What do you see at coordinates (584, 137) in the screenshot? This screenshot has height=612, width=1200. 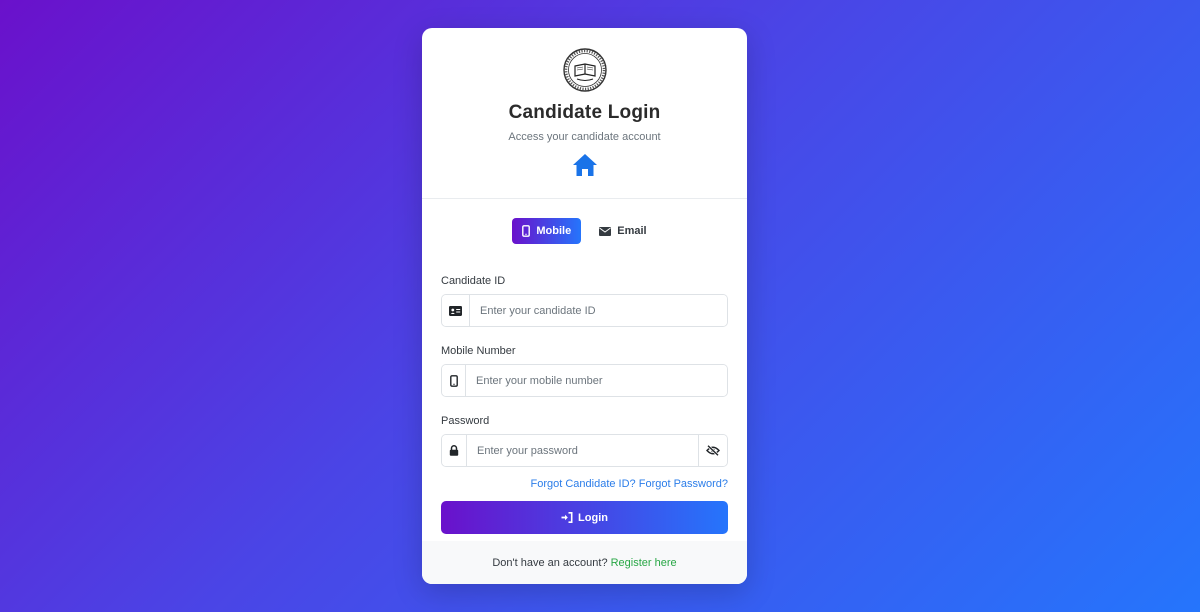 I see `page-subtitle: Access your candidate account` at bounding box center [584, 137].